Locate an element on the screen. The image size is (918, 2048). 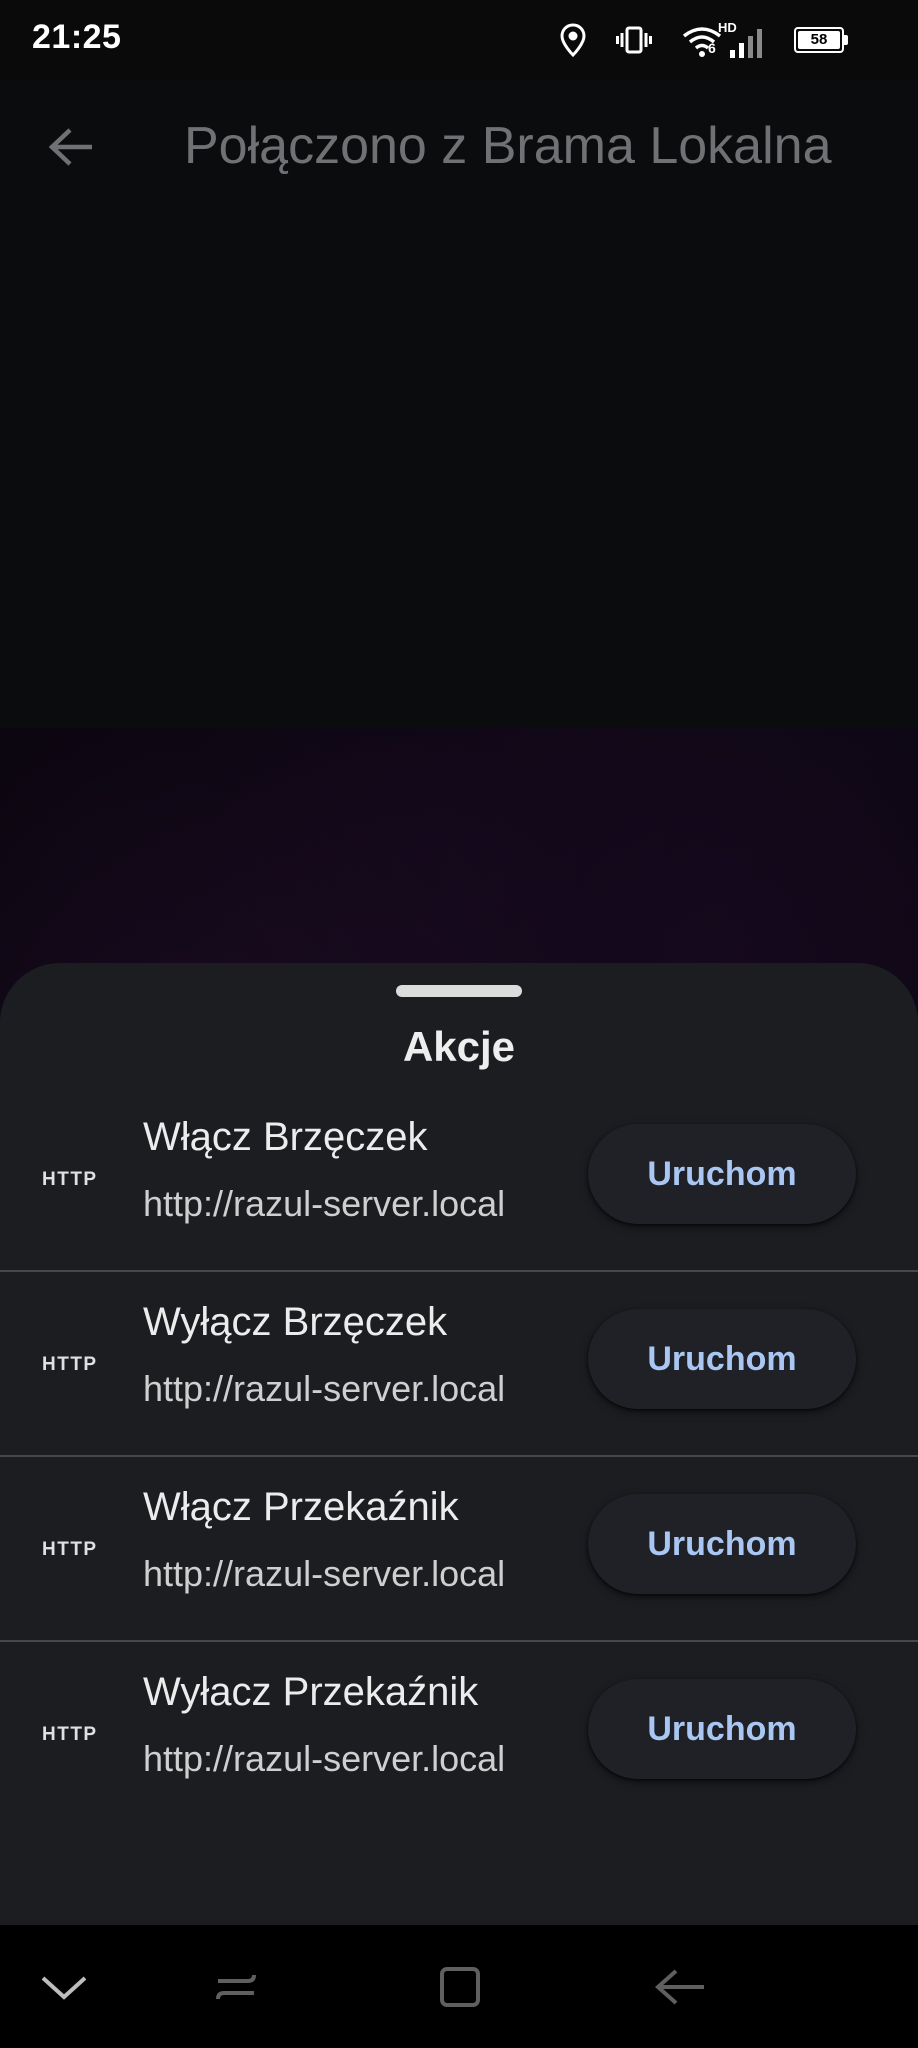
wifi-signal-group: 6 HD is located at coordinates (723, 39).